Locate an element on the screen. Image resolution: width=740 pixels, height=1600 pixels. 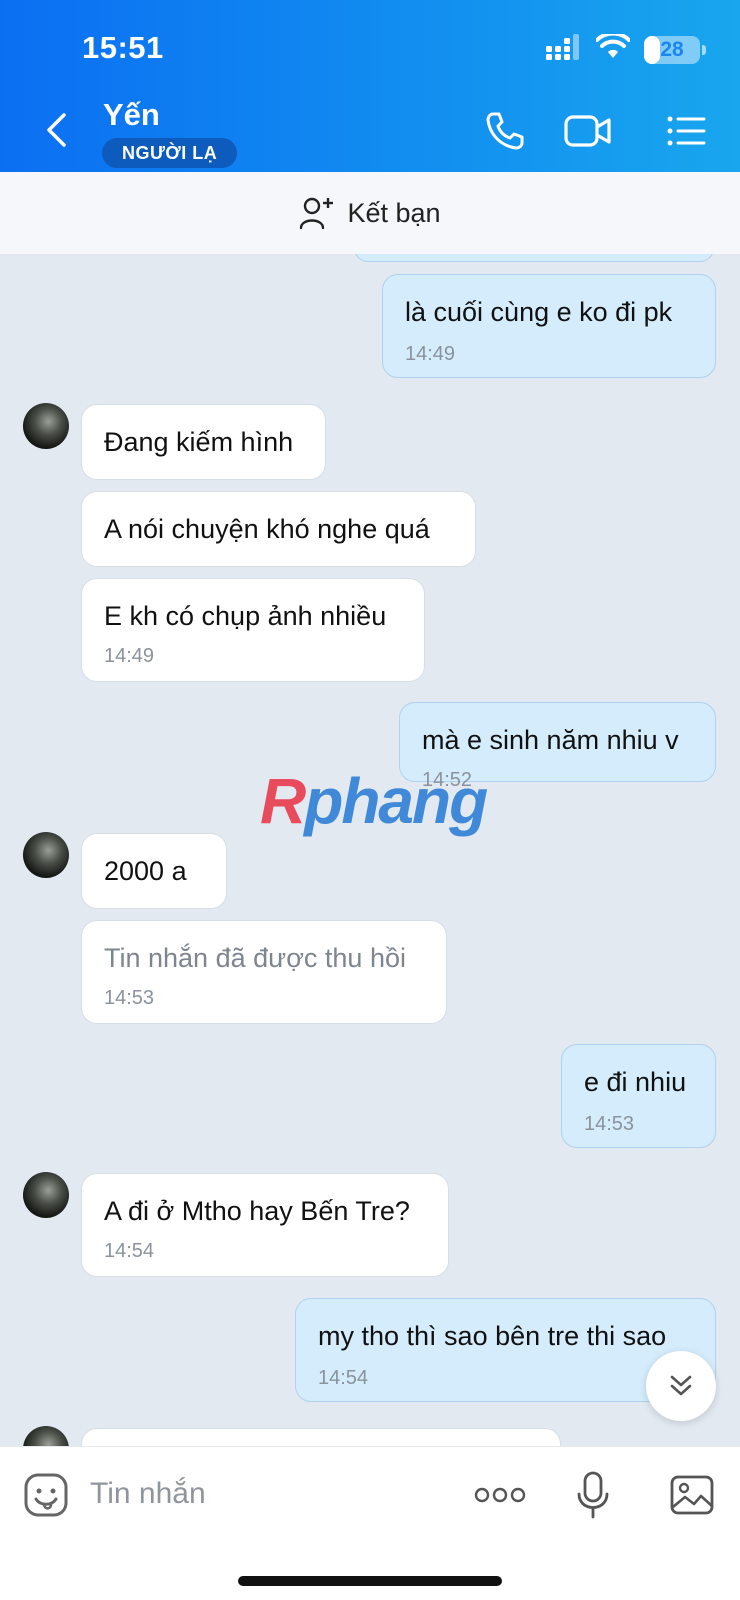
wifi-icon is located at coordinates (613, 48).